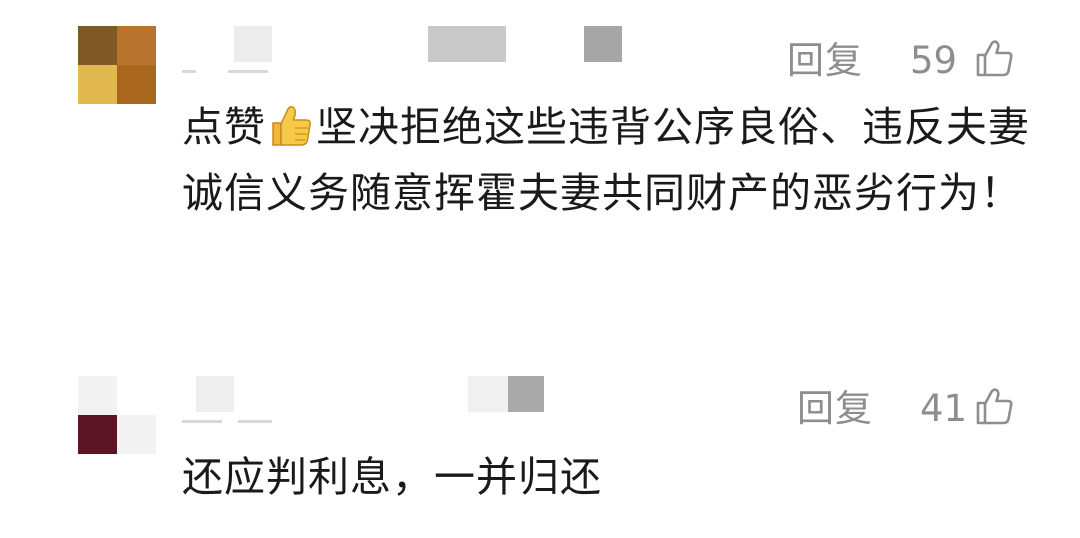 The image size is (1080, 538). I want to click on like-count: 41, so click(944, 408).